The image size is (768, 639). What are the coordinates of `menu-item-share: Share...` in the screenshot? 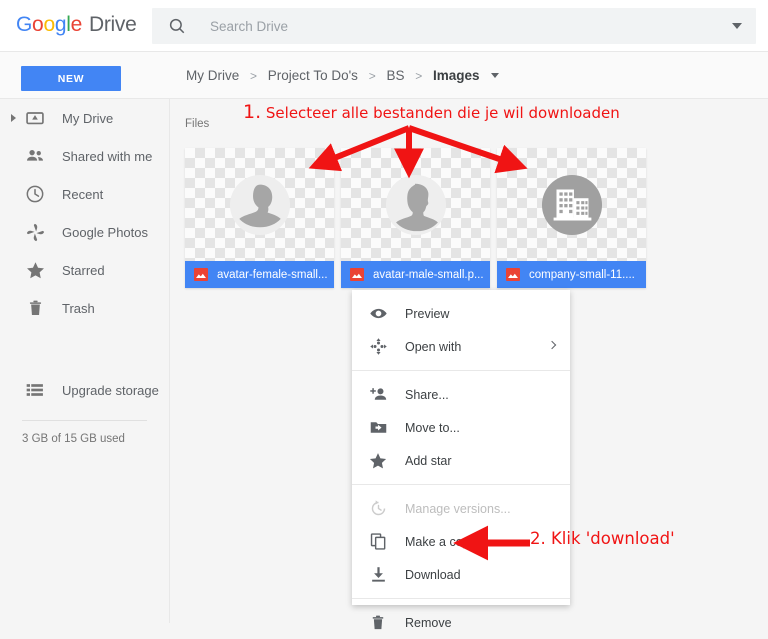 It's located at (461, 394).